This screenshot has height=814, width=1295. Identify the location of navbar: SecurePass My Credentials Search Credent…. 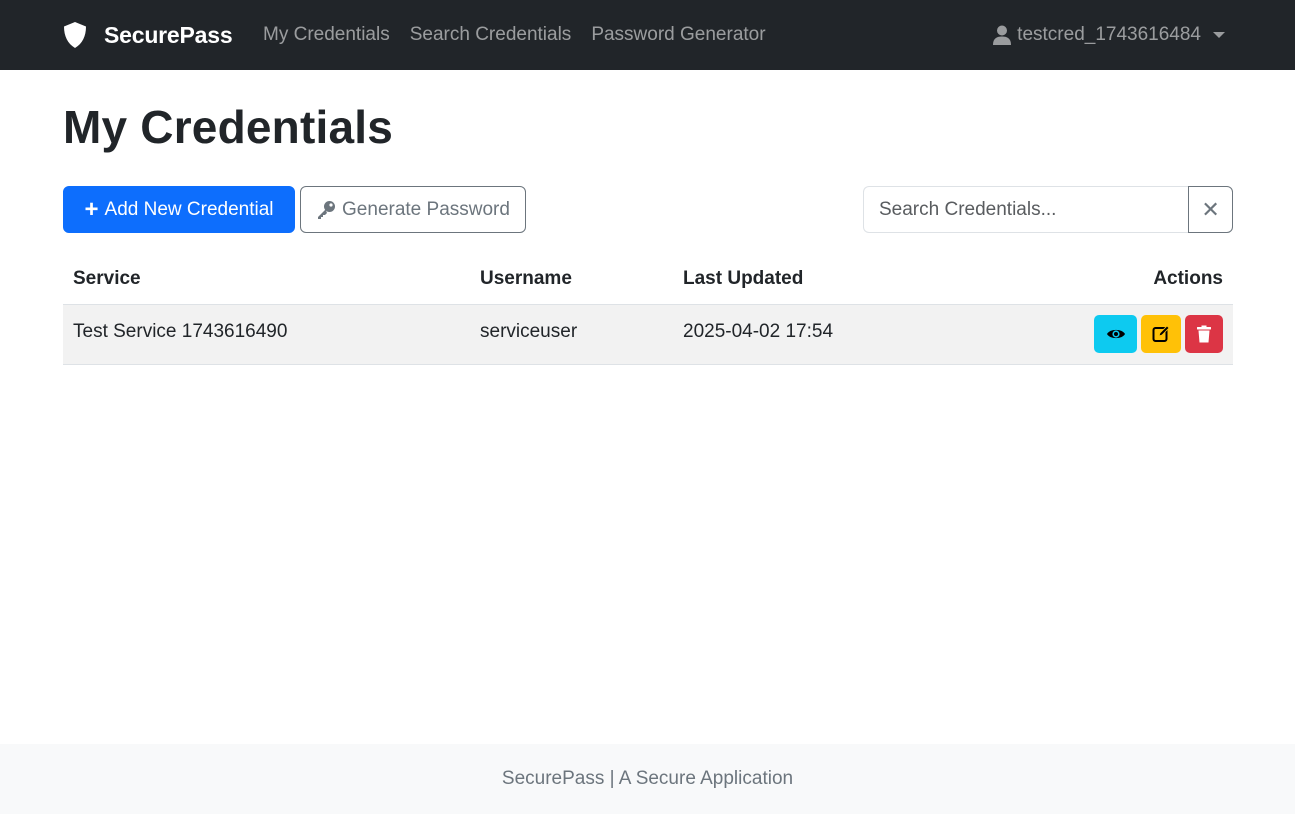
(647, 35).